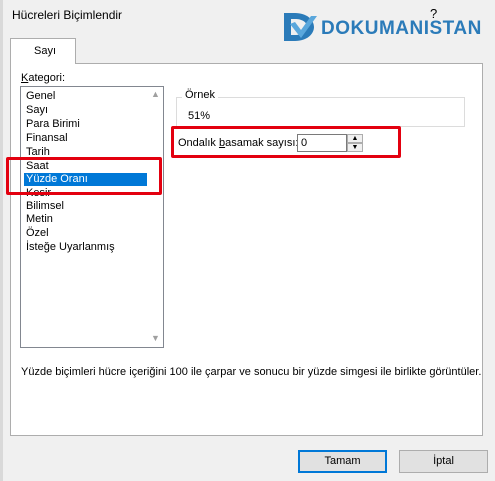 The height and width of the screenshot is (481, 495). Describe the element at coordinates (67, 15) in the screenshot. I see `dialog-title: Hücreleri Biçimlendir` at that location.